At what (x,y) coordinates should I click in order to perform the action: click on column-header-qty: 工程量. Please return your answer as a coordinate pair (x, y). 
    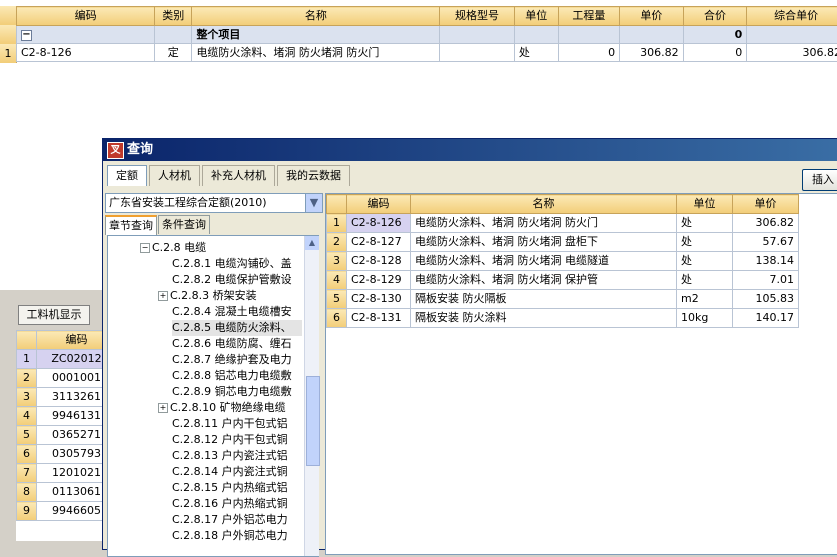
    Looking at the image, I should click on (588, 16).